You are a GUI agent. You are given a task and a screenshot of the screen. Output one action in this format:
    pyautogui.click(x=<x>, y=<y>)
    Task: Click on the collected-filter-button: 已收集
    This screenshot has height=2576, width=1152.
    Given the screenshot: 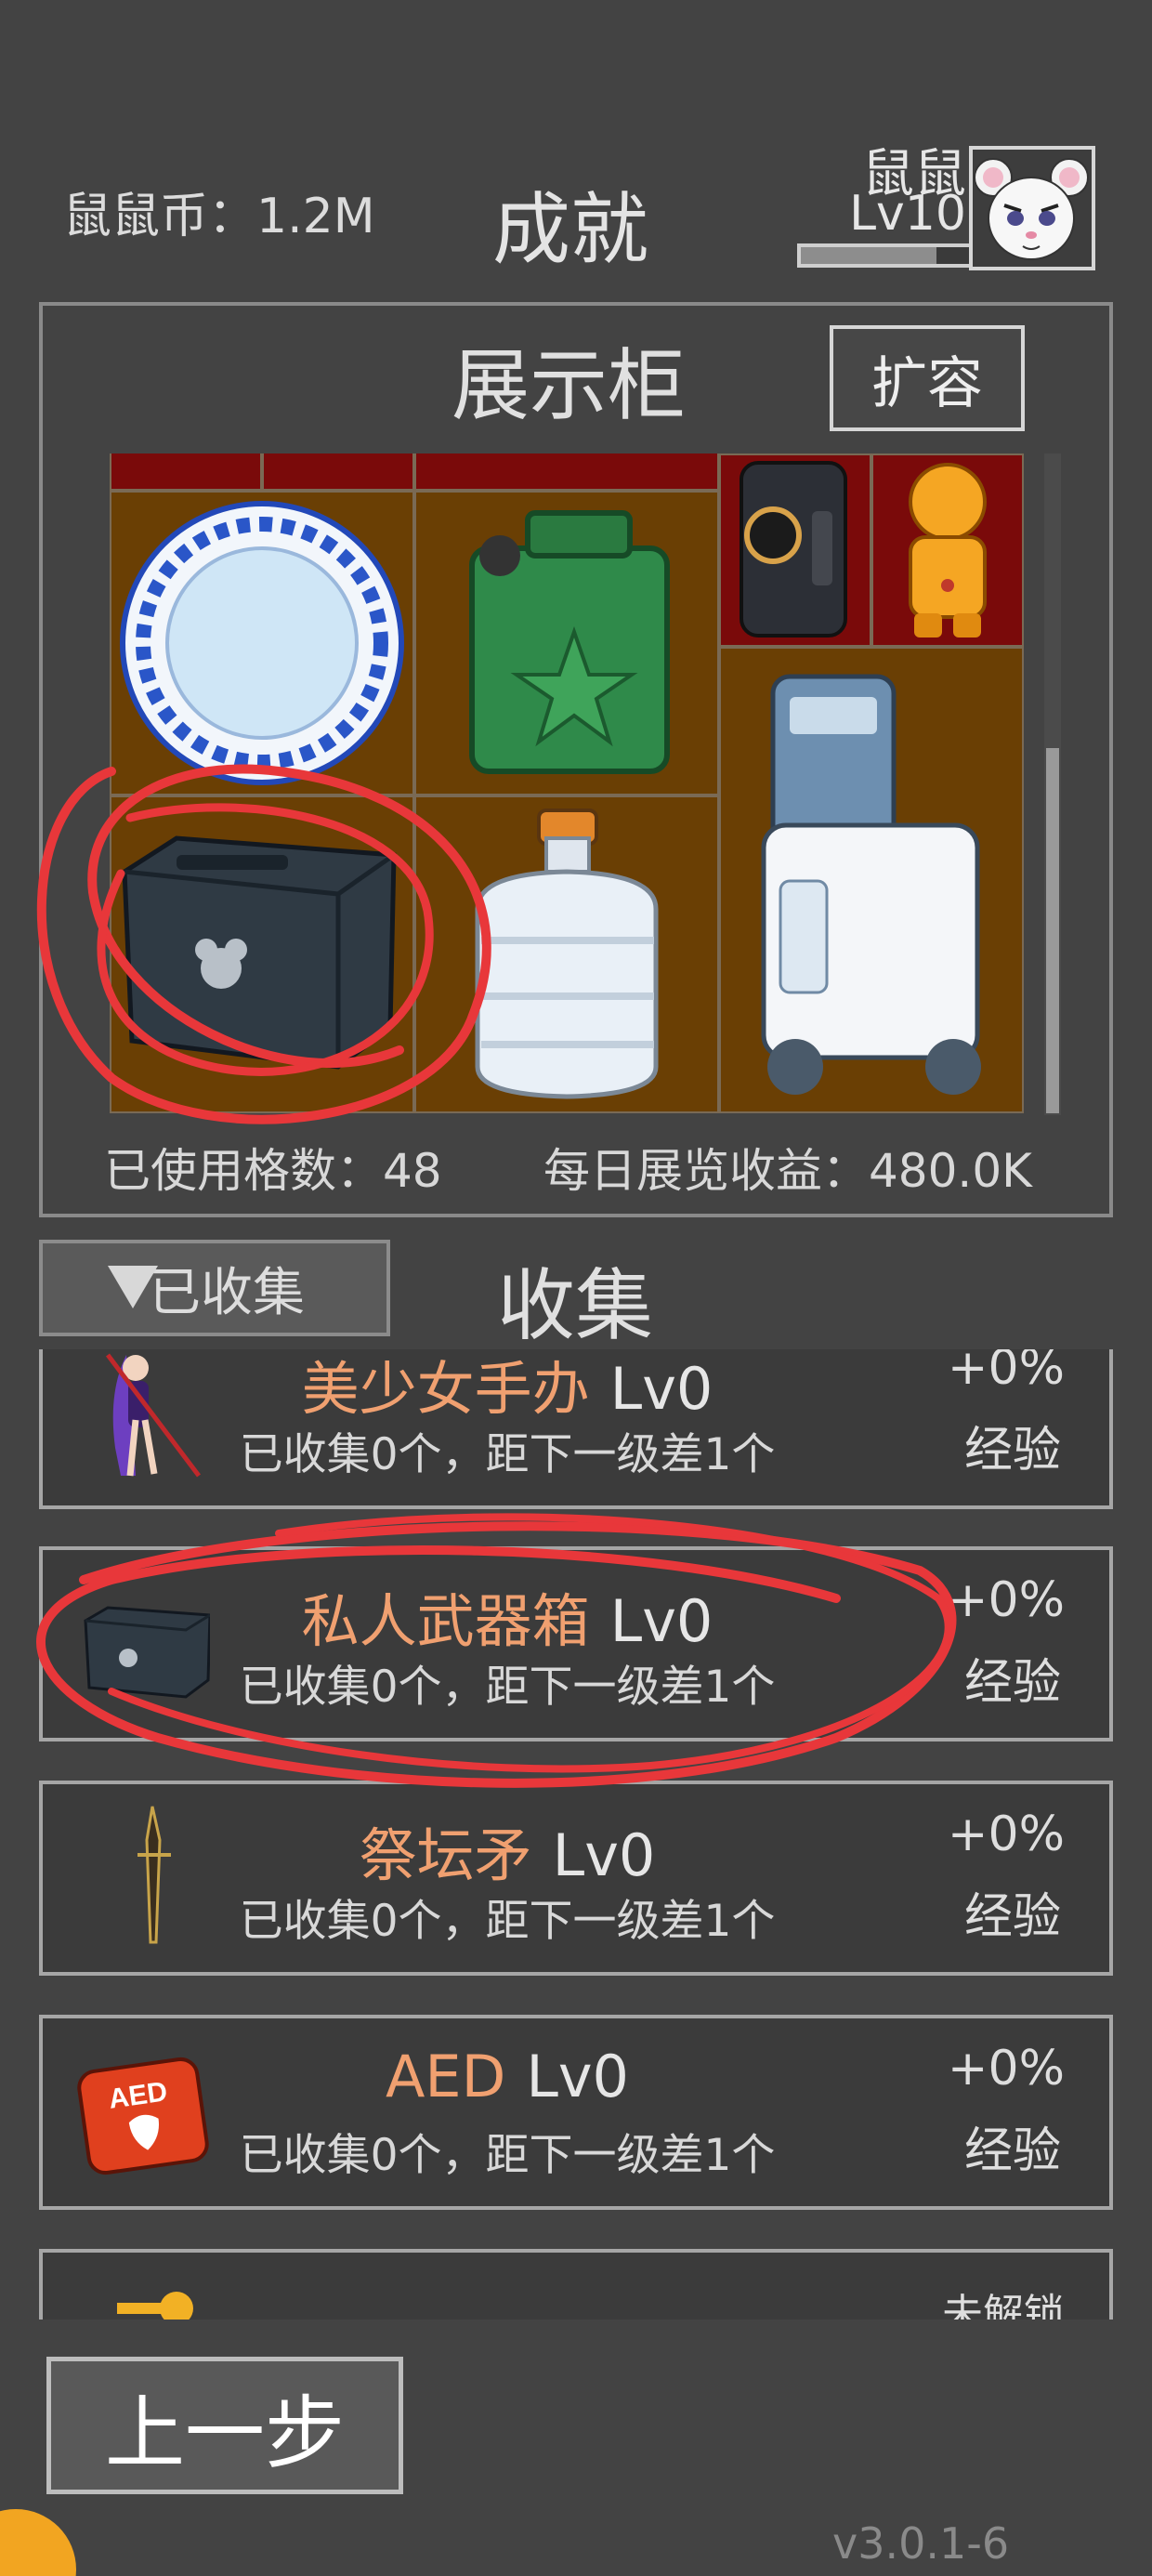 What is the action you would take?
    pyautogui.click(x=214, y=1288)
    